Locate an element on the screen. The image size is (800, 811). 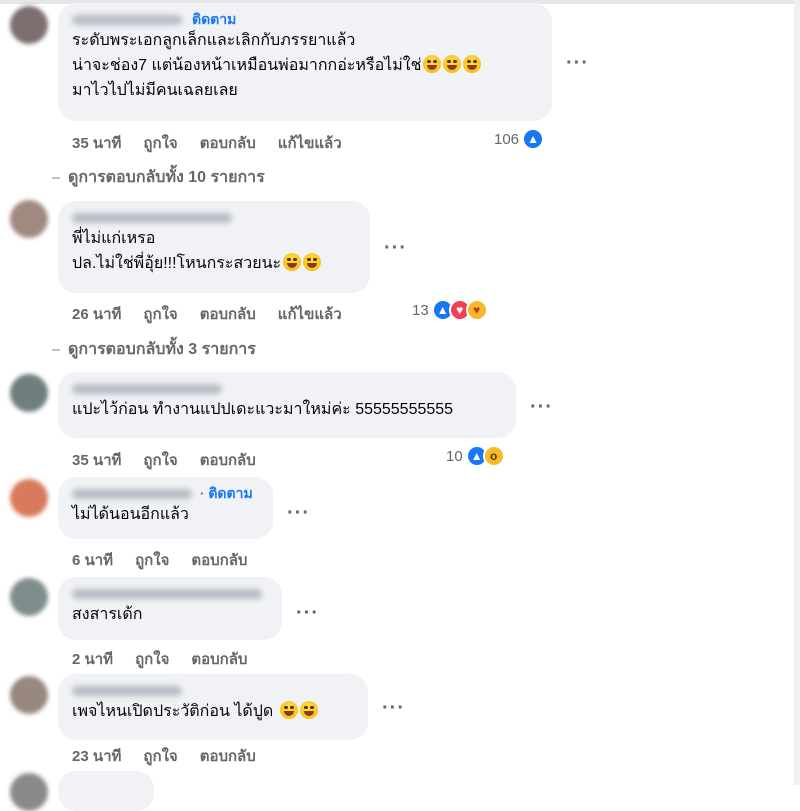
comment-bubble: · ติดตาม ไม่ได้นอนอีกแล้ว is located at coordinates (165, 508).